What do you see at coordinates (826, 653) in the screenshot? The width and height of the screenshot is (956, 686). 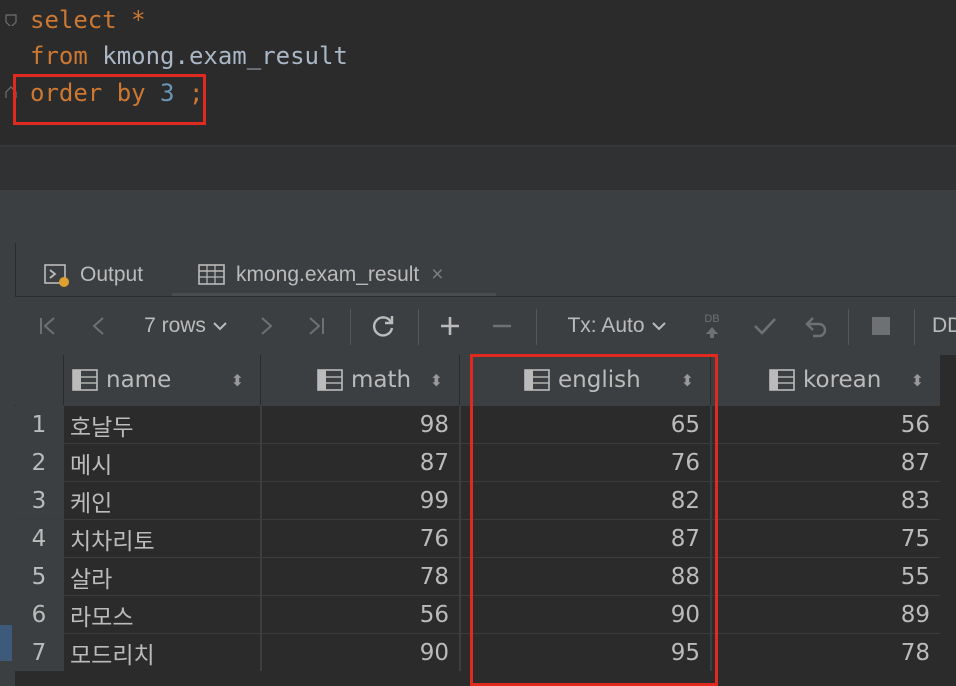 I see `table-cell-korean: 78` at bounding box center [826, 653].